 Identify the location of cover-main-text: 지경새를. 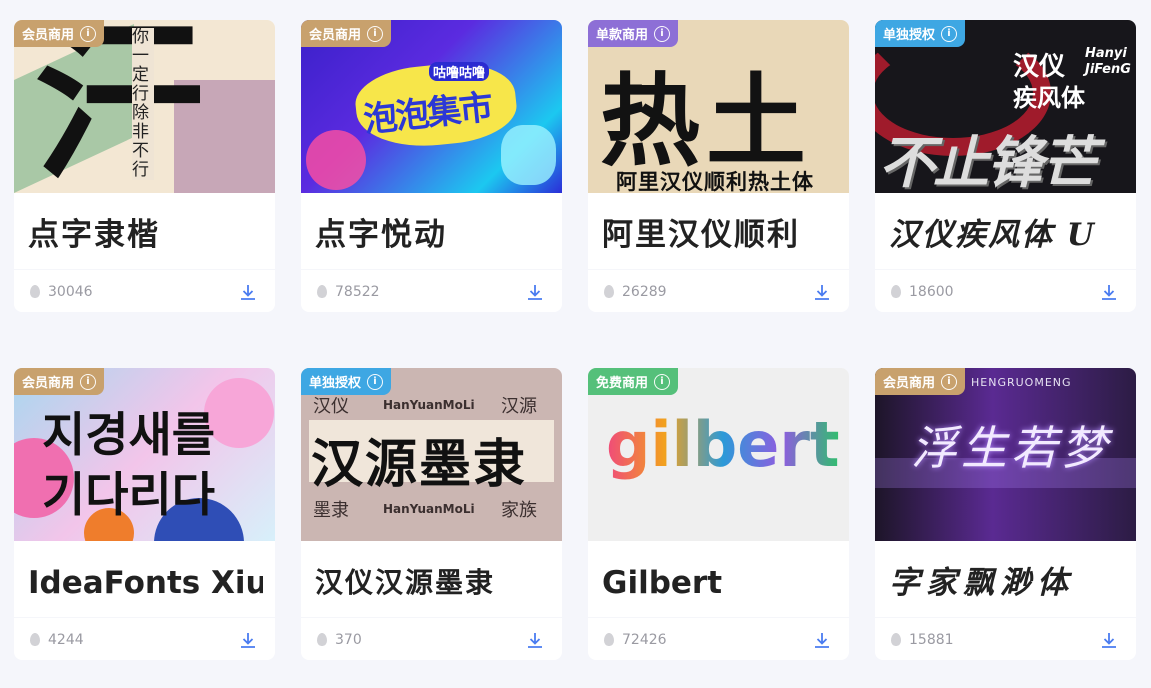
(128, 435).